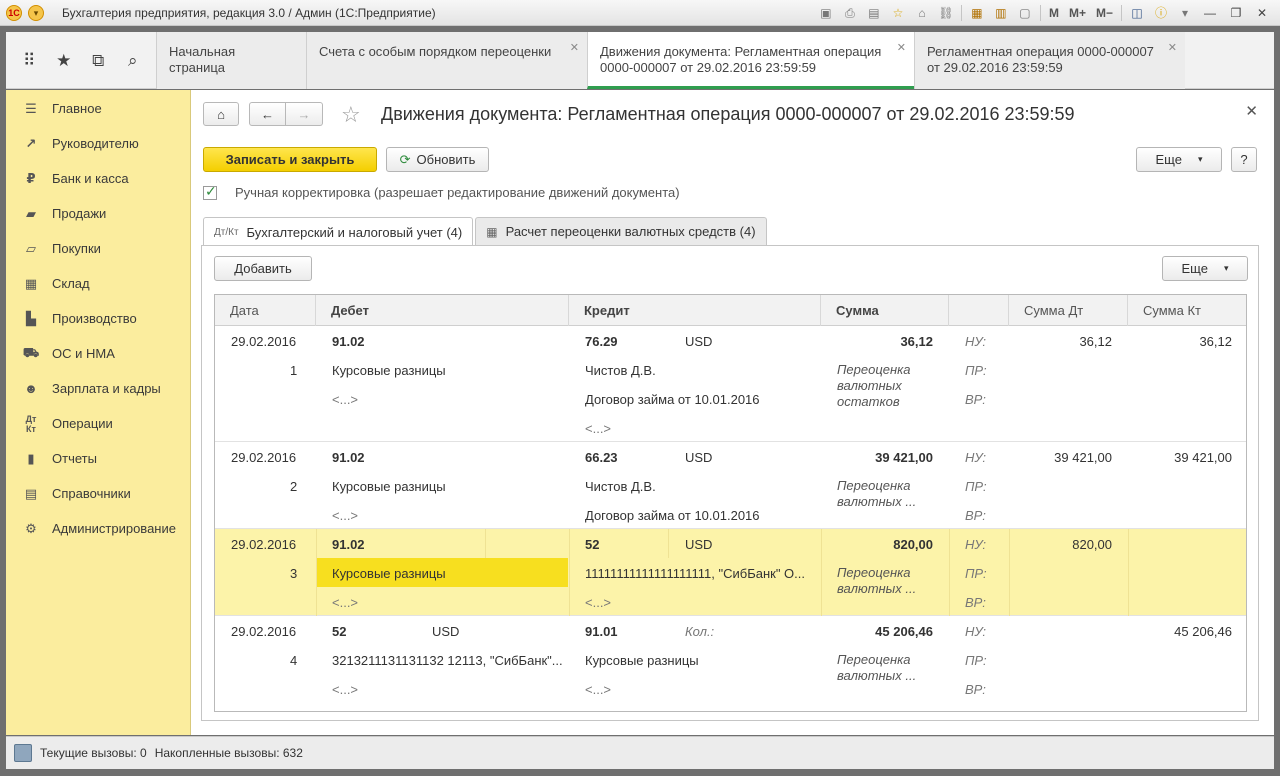  Describe the element at coordinates (36, 13) in the screenshot. I see `main-menu-icon: ▾` at that location.